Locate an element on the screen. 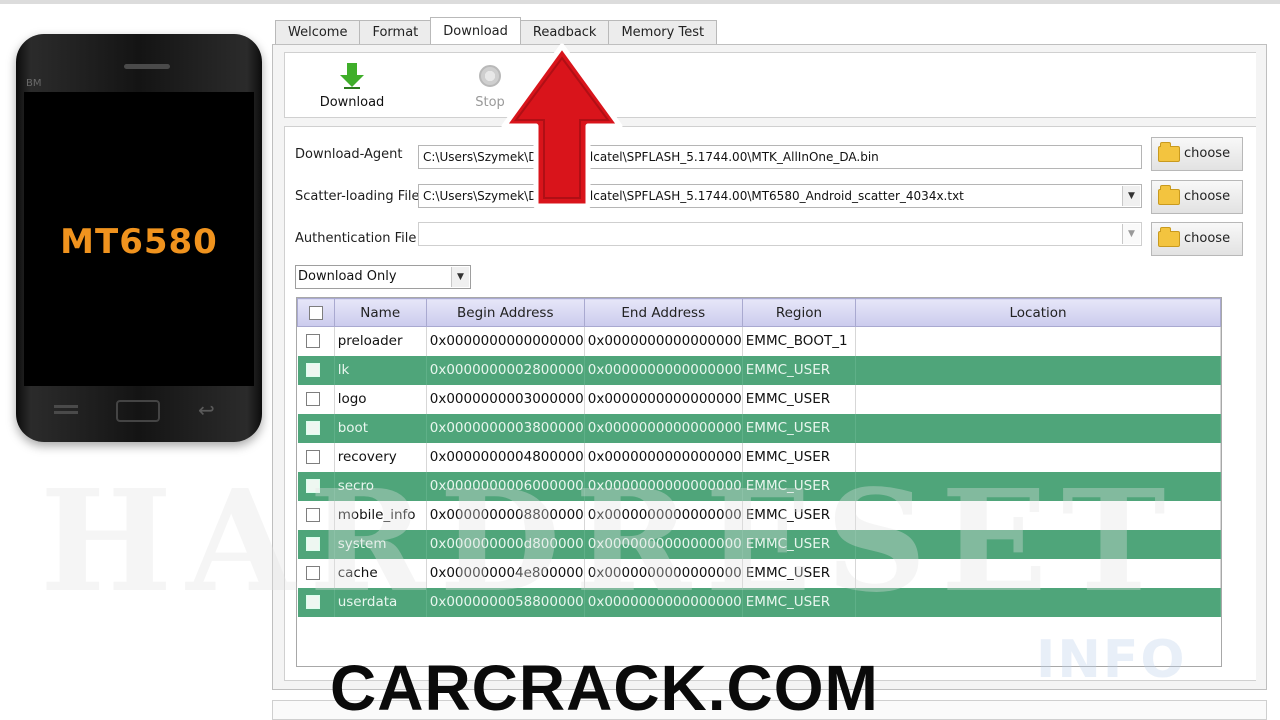 This screenshot has height=720, width=1280. cell-name: boot is located at coordinates (380, 428).